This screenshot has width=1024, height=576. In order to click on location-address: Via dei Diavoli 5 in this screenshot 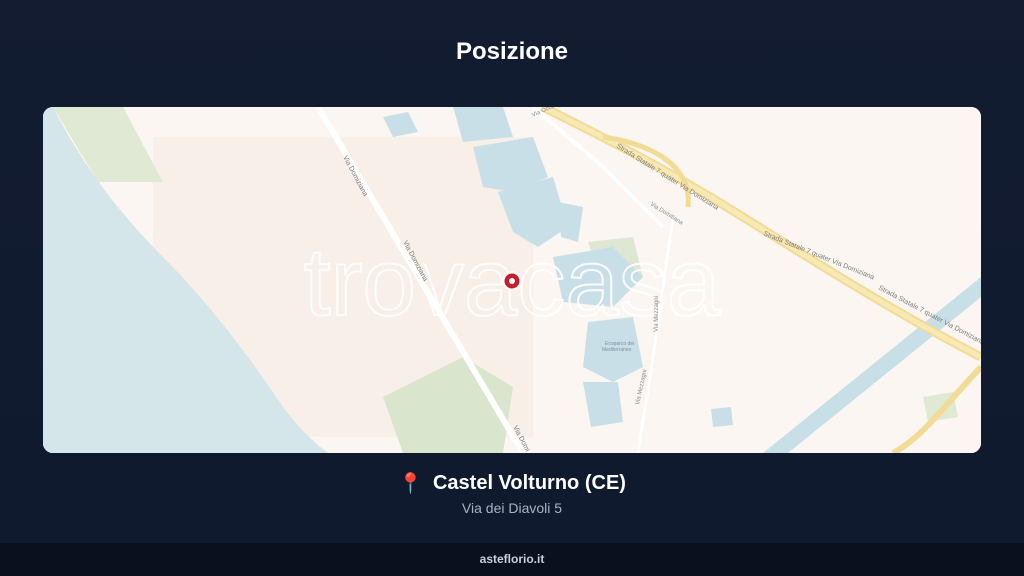, I will do `click(512, 508)`.